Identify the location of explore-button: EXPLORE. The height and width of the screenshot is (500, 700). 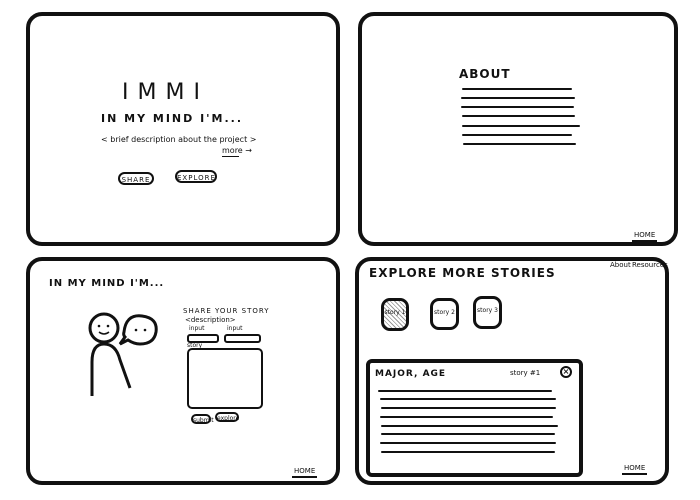
(196, 176).